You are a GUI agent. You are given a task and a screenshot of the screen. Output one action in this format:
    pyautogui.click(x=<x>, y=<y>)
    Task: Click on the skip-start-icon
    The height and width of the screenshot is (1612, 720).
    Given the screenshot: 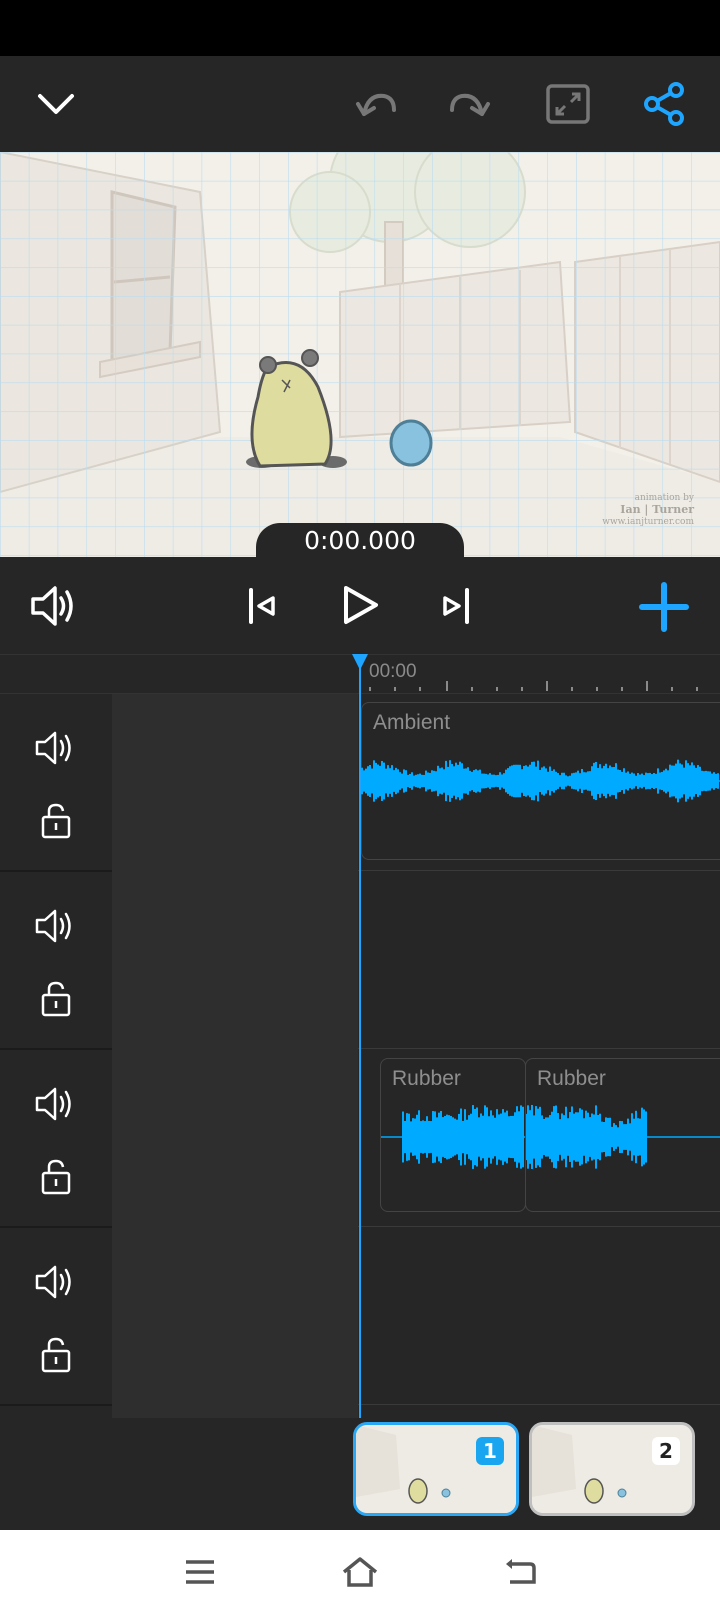 What is the action you would take?
    pyautogui.click(x=262, y=606)
    